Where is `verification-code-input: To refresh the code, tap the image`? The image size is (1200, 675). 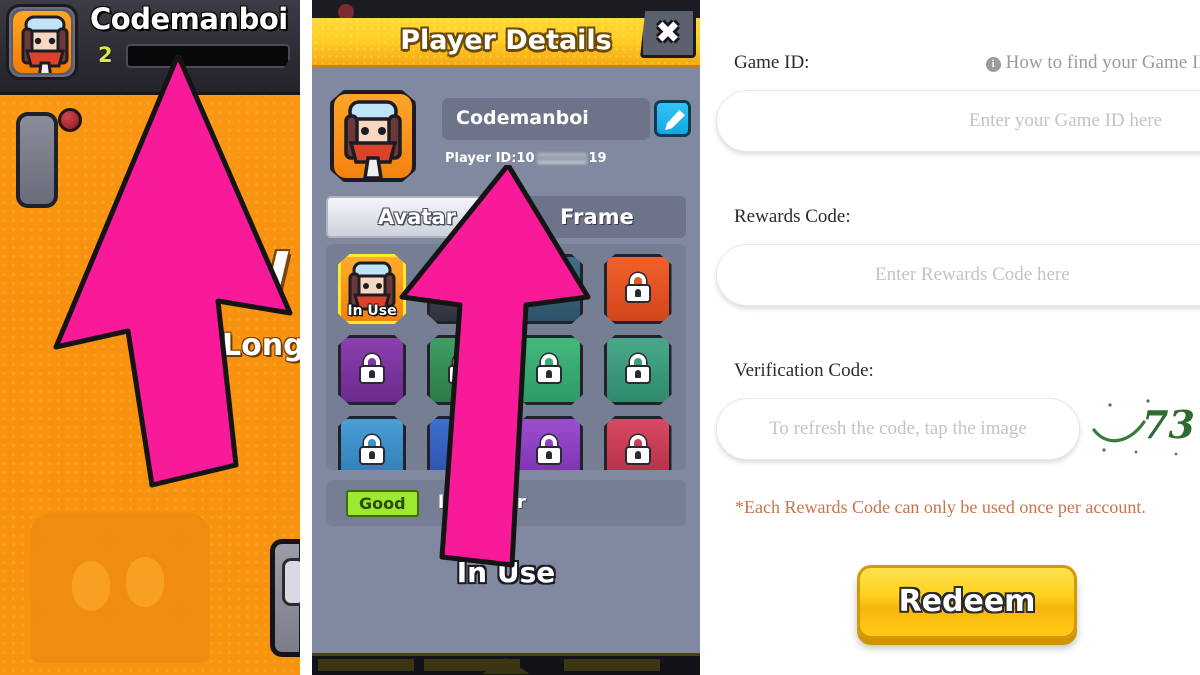 verification-code-input: To refresh the code, tap the image is located at coordinates (898, 429).